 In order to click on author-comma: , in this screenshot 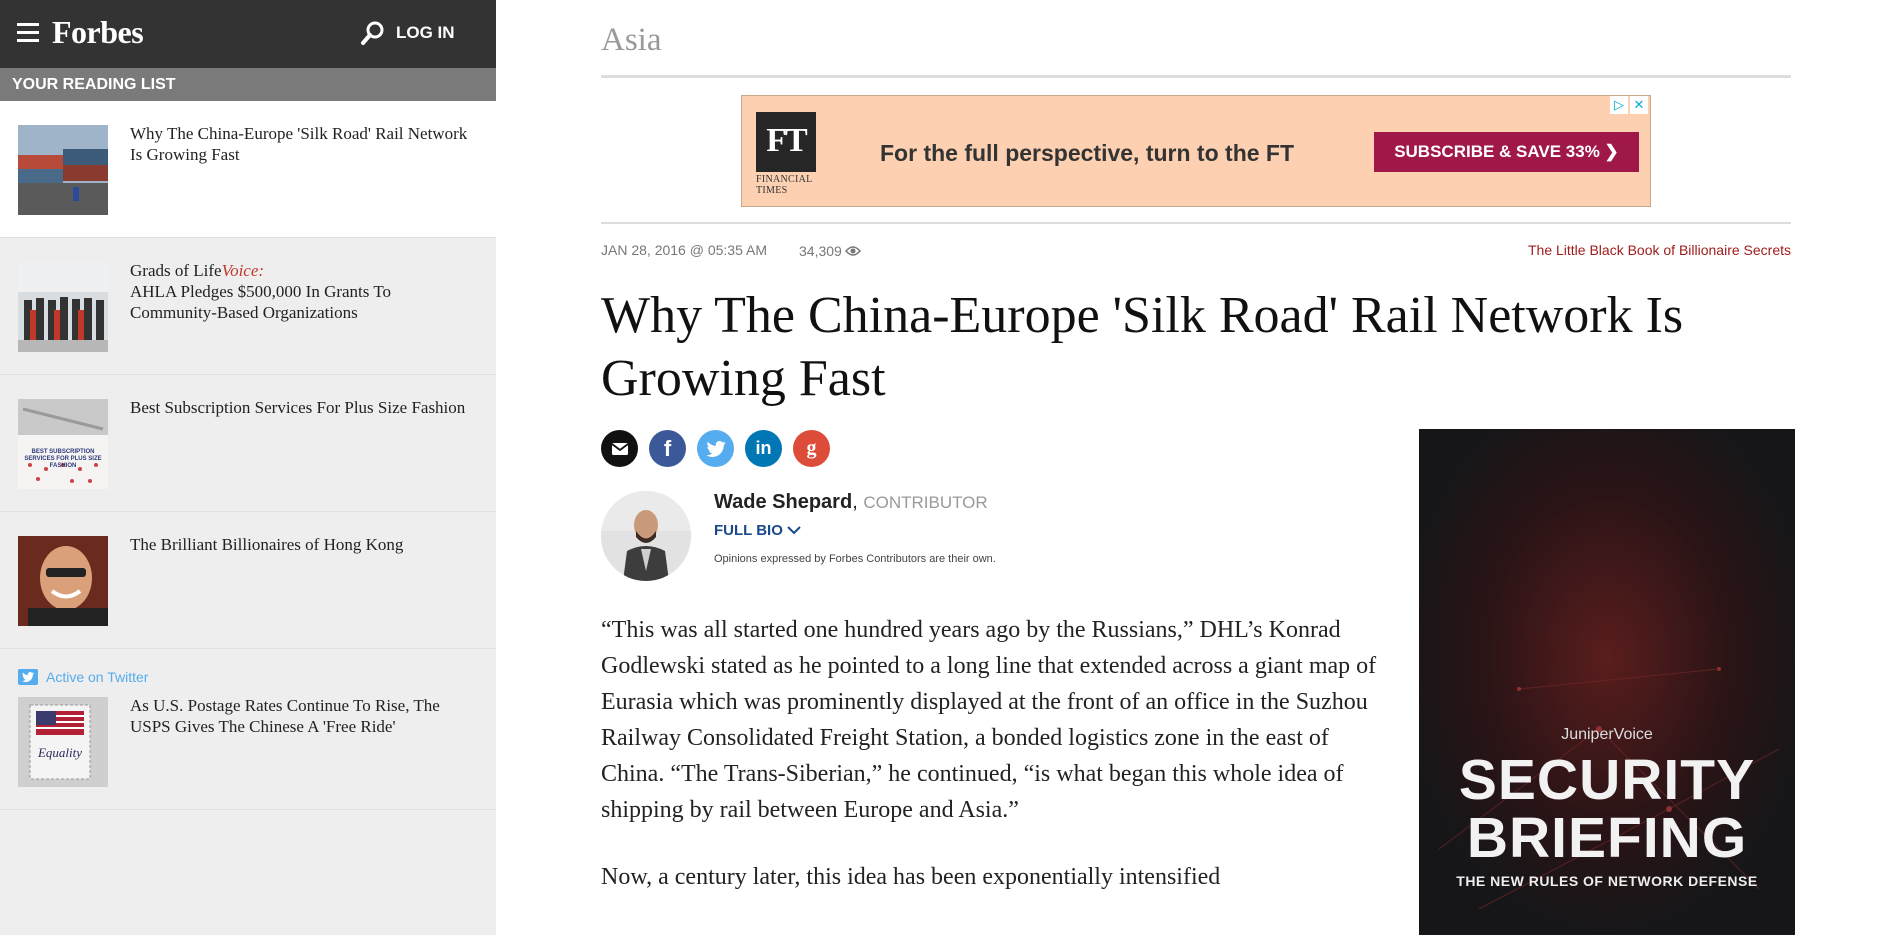, I will do `click(858, 502)`.